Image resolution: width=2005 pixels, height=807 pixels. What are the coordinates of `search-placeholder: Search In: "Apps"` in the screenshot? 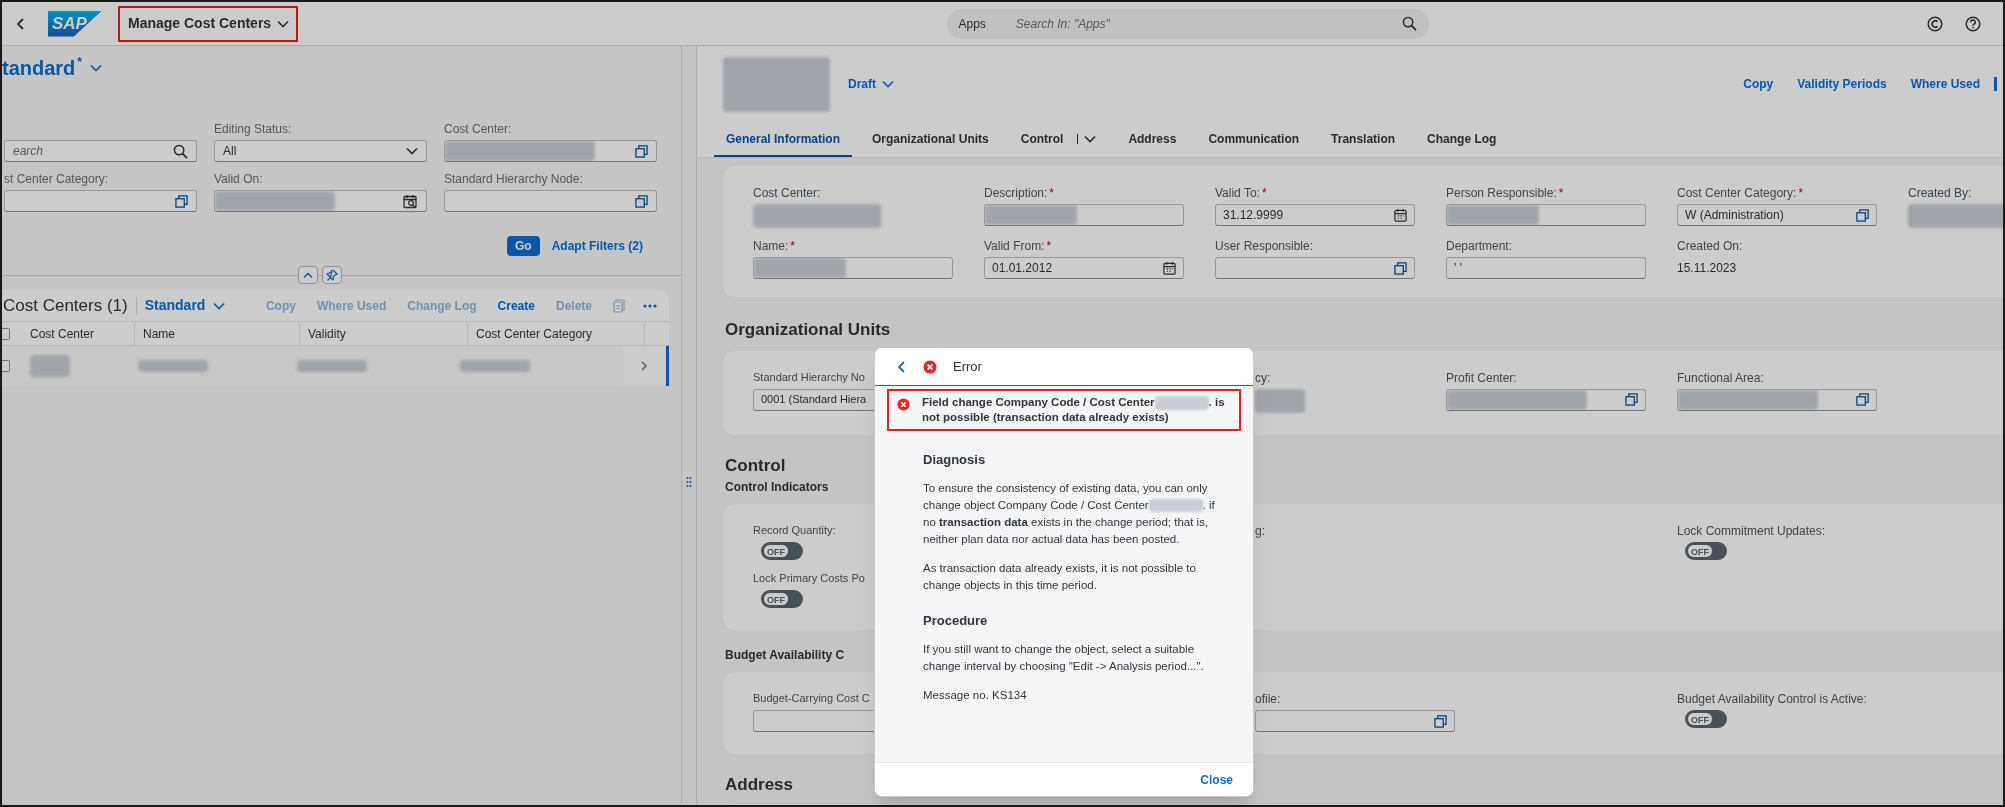 It's located at (1062, 24).